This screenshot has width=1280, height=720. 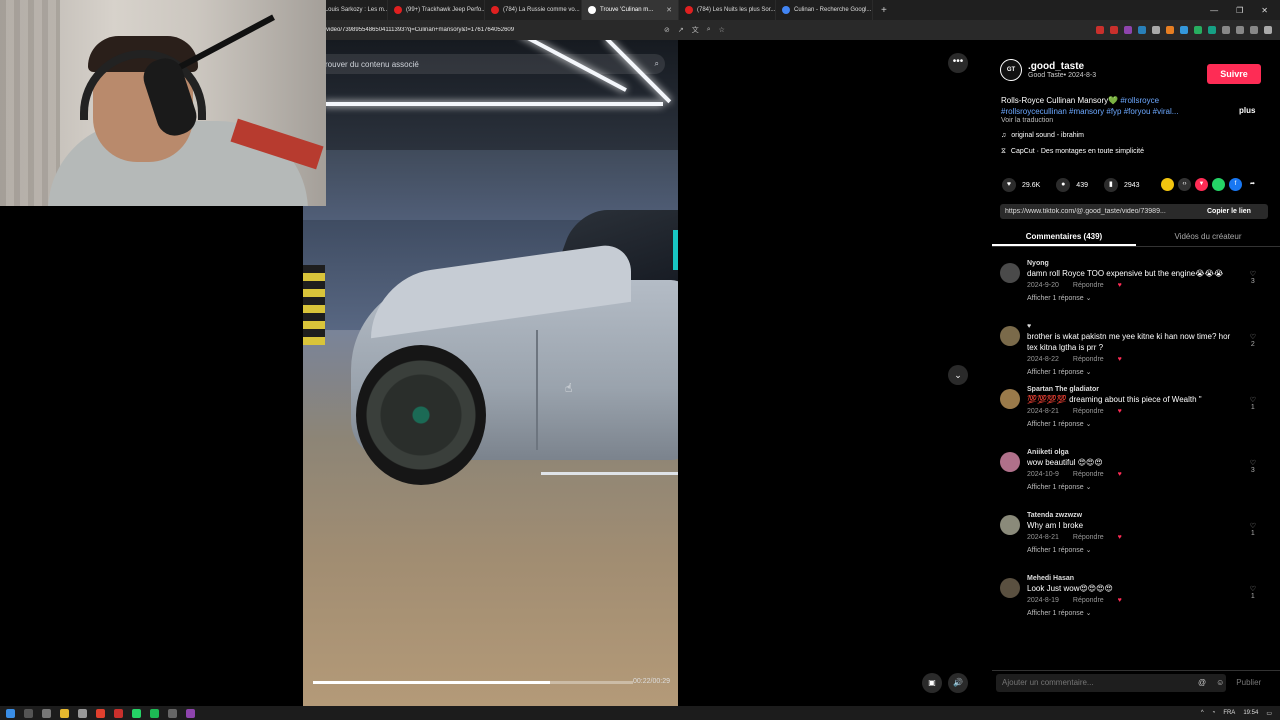 What do you see at coordinates (958, 375) in the screenshot?
I see `next-video-icon: ⌄` at bounding box center [958, 375].